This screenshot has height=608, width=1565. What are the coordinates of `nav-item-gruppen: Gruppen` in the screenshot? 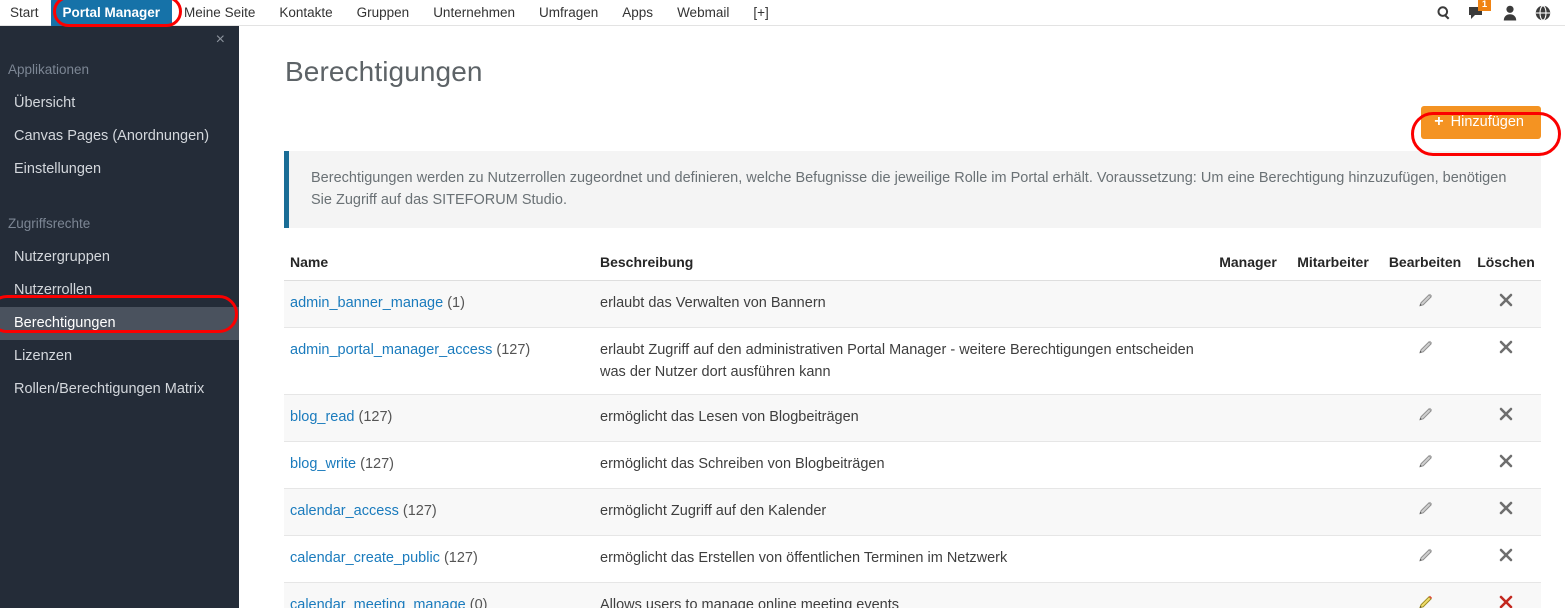 It's located at (383, 13).